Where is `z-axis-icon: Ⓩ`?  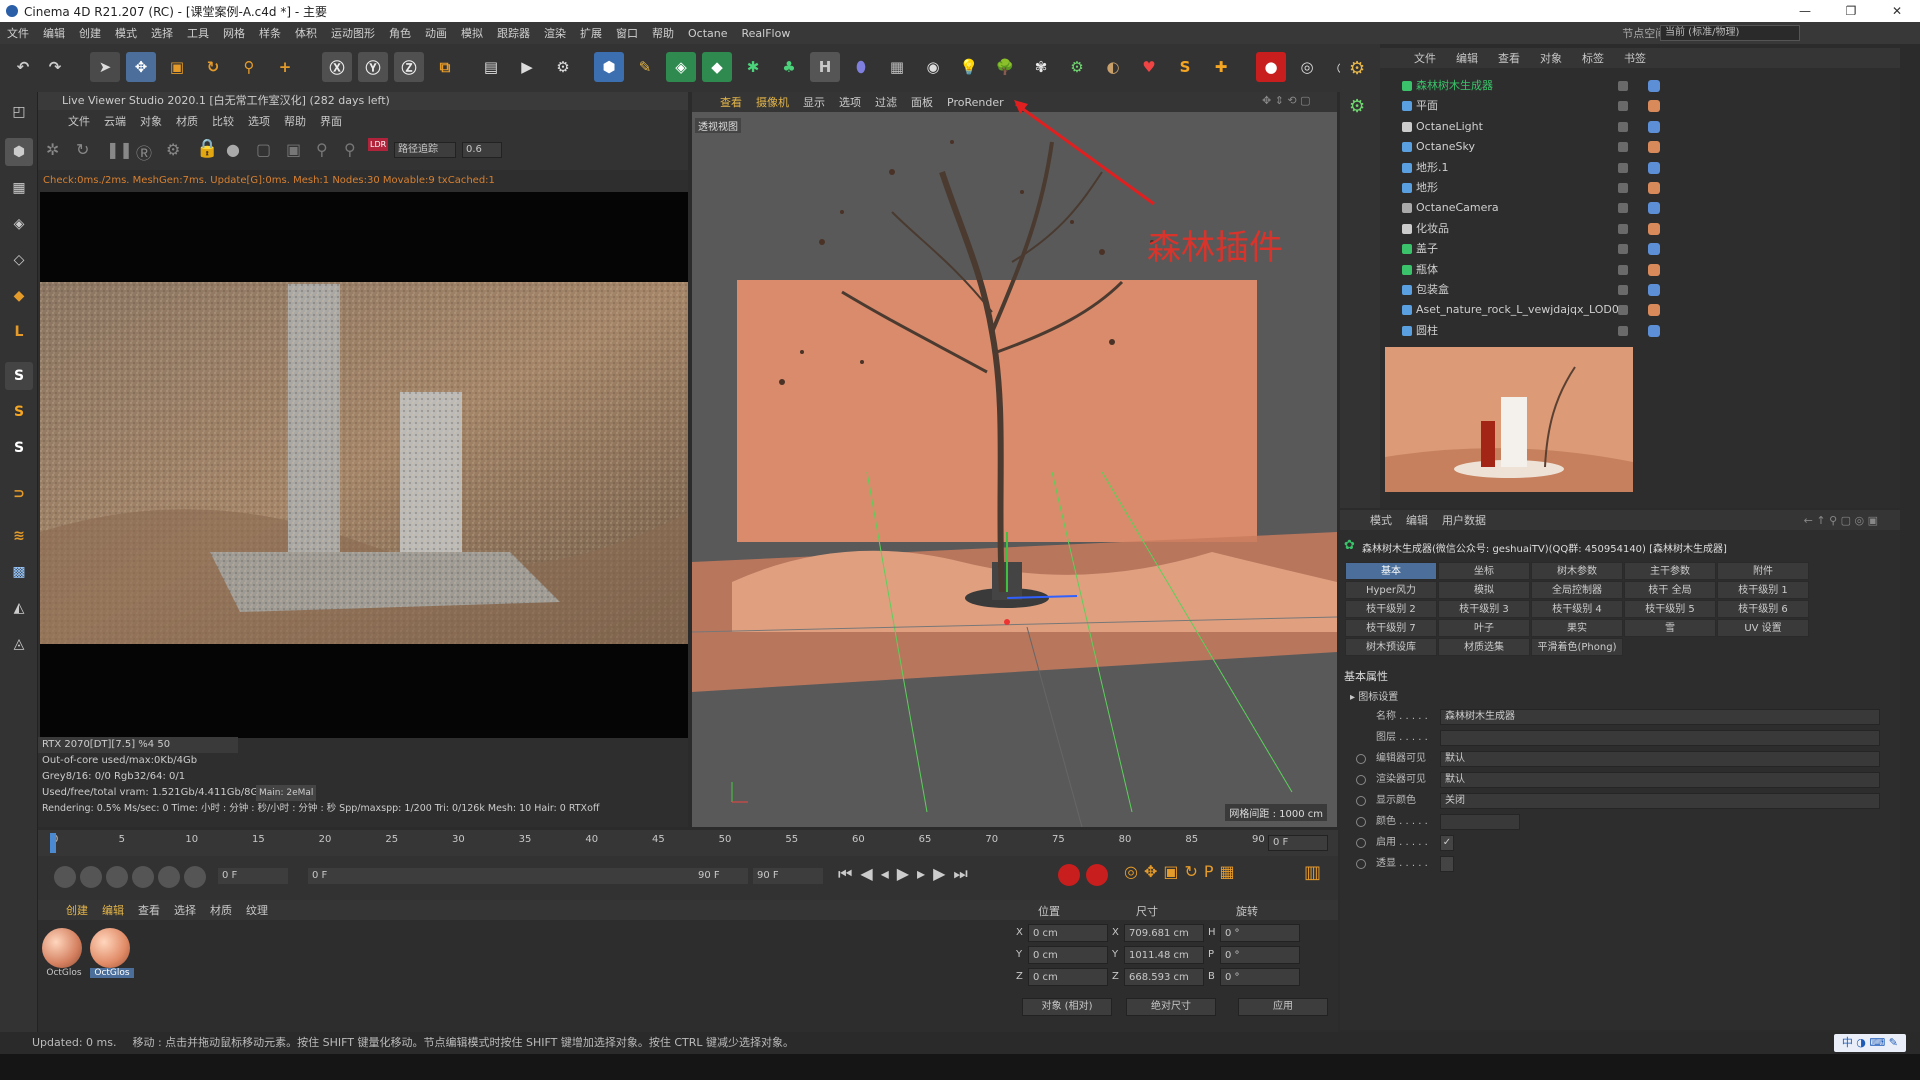 z-axis-icon: Ⓩ is located at coordinates (409, 67).